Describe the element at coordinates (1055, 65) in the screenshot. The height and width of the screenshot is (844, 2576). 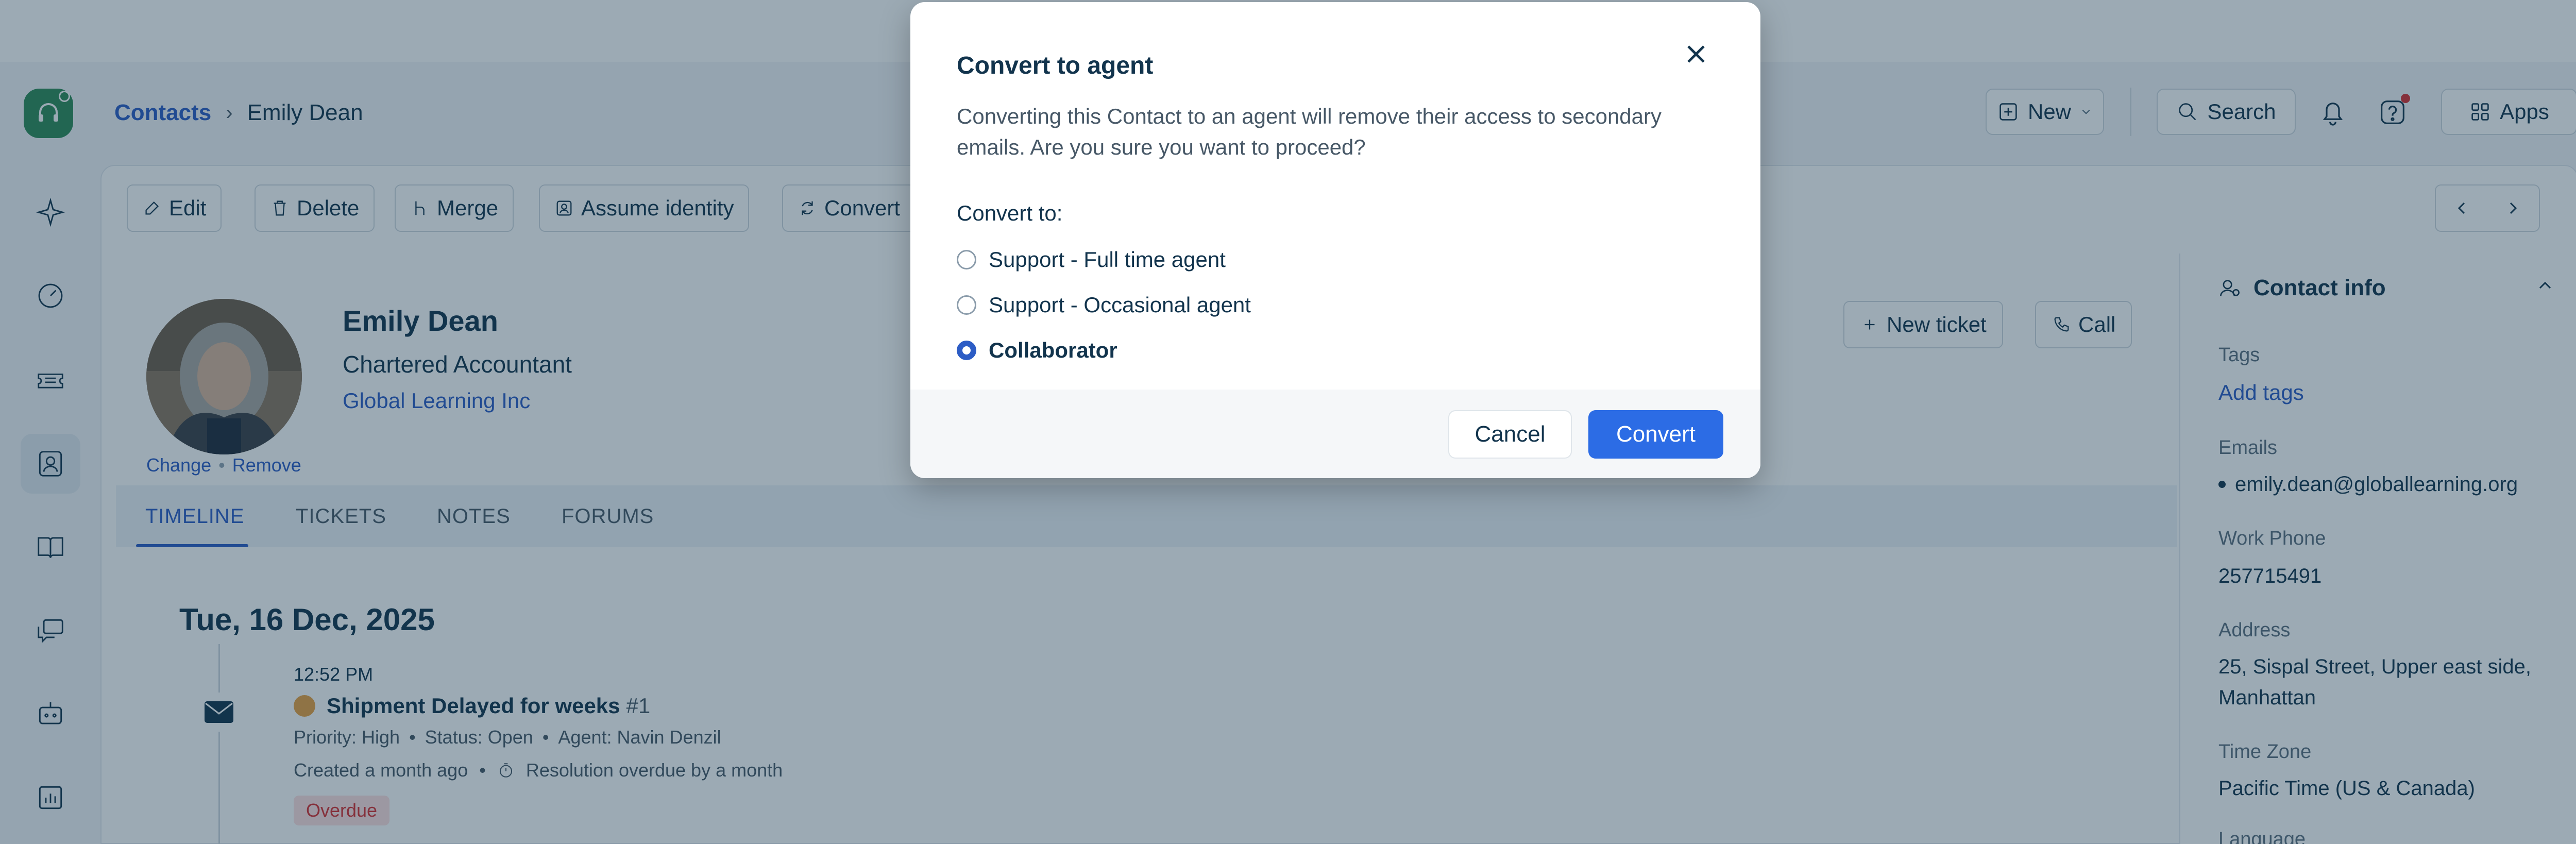
I see `dialog-title: Convert to agent` at that location.